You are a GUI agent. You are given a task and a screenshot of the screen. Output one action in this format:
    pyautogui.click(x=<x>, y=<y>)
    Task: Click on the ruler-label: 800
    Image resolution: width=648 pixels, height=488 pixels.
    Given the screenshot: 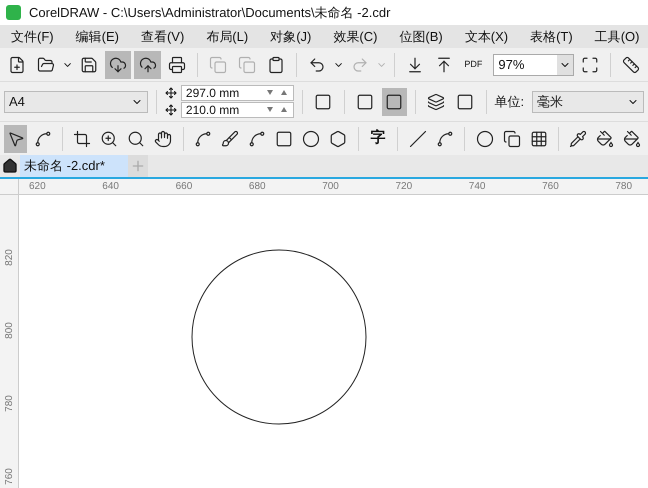 What is the action you would take?
    pyautogui.click(x=9, y=330)
    